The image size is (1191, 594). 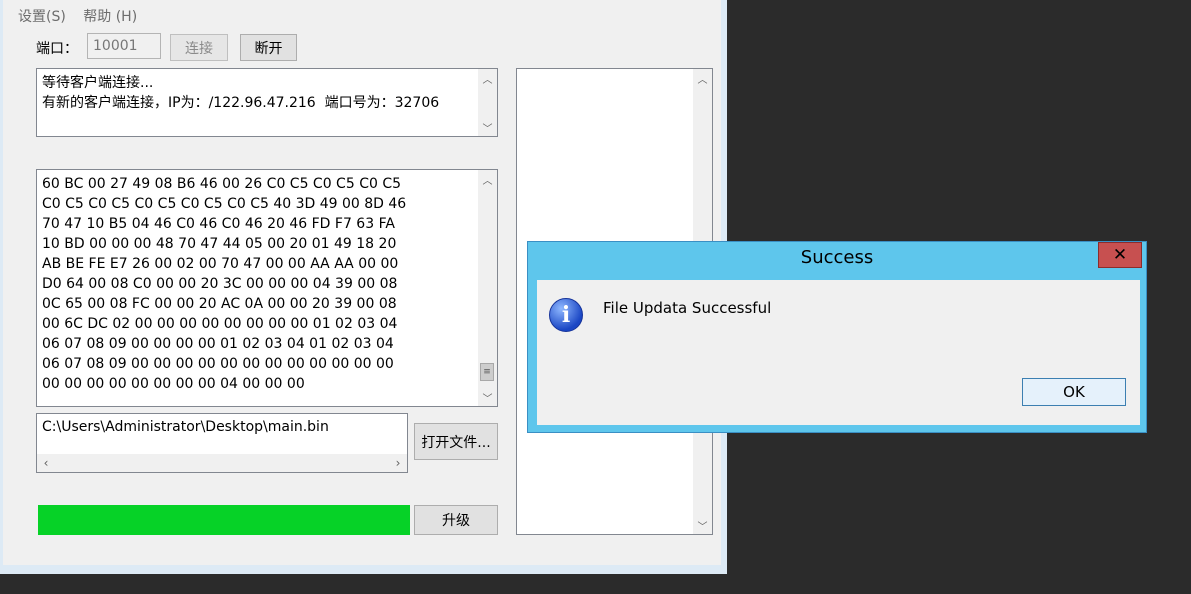 I want to click on file-path-hscrollbar: ‹ ›, so click(x=222, y=463).